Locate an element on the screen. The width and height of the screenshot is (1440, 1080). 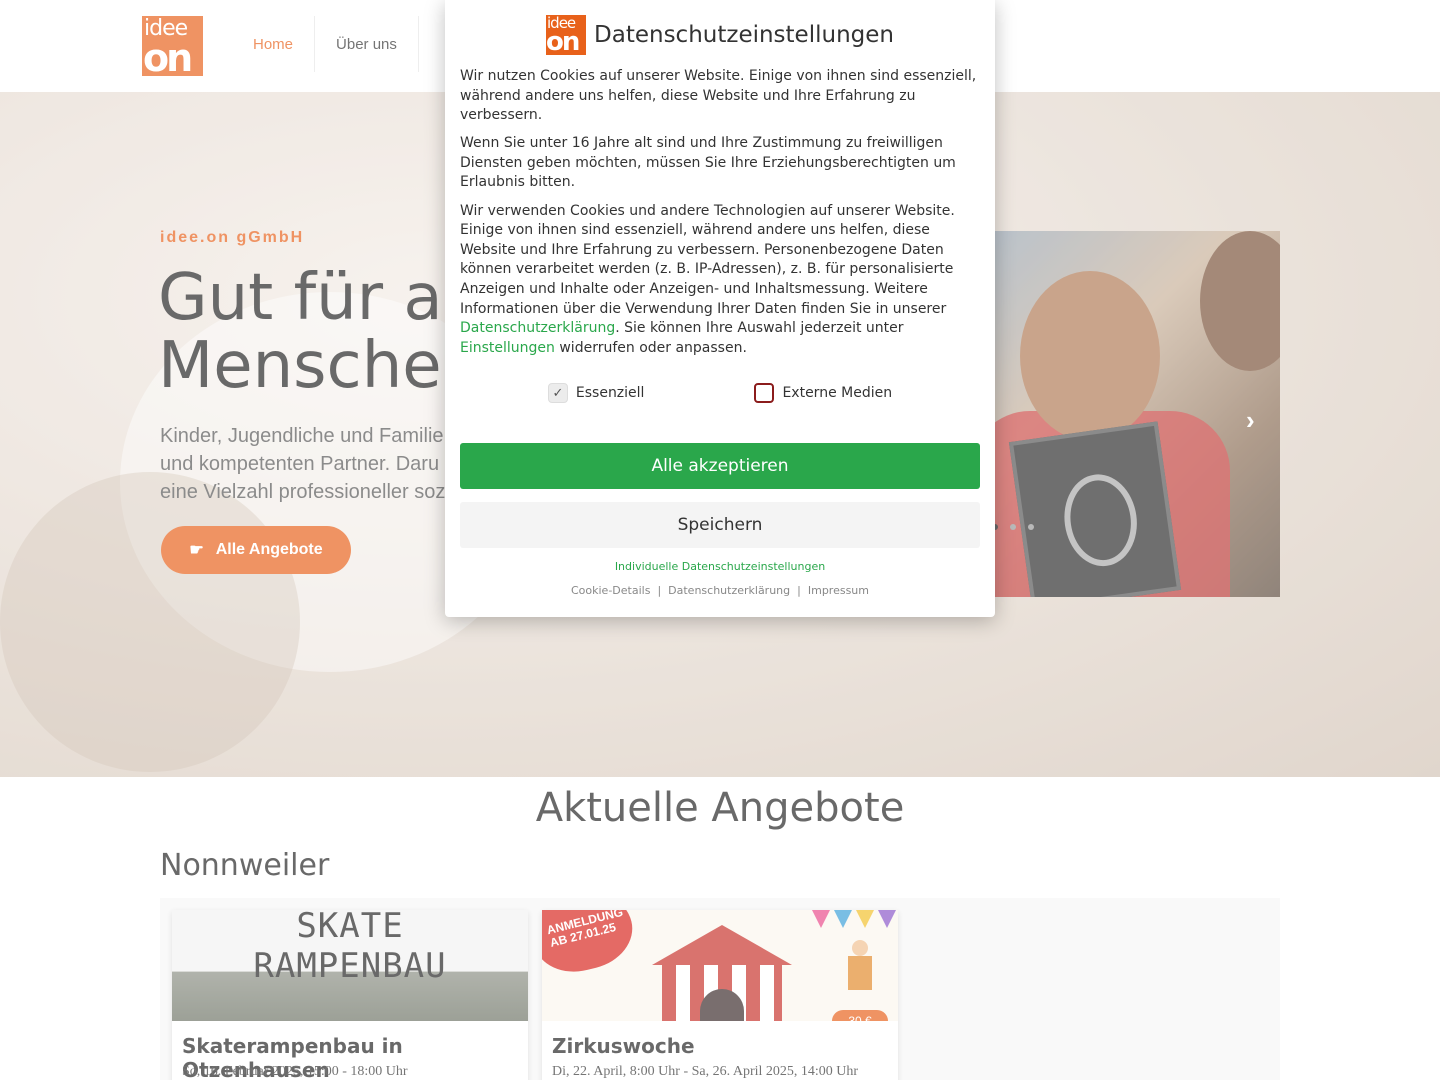
external-media-checkbox-label: Externe Medien is located at coordinates (837, 393).